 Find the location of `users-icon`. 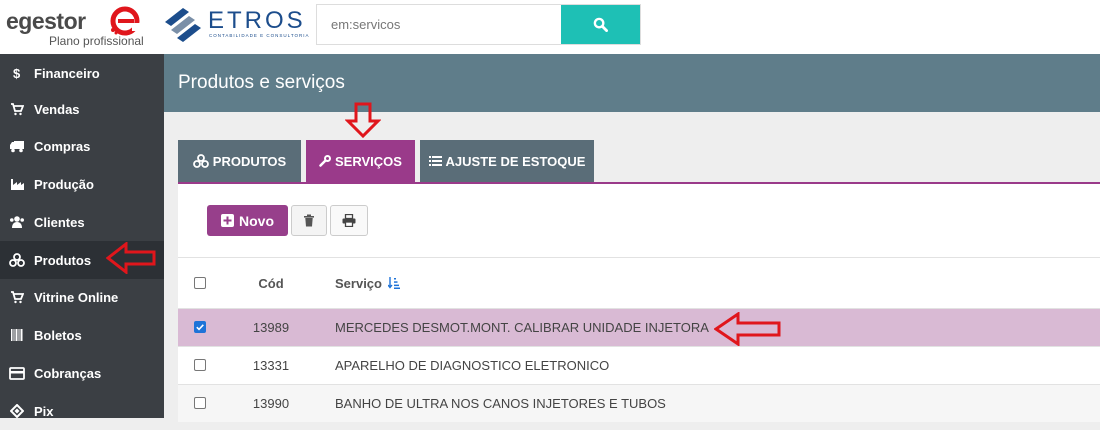

users-icon is located at coordinates (17, 222).